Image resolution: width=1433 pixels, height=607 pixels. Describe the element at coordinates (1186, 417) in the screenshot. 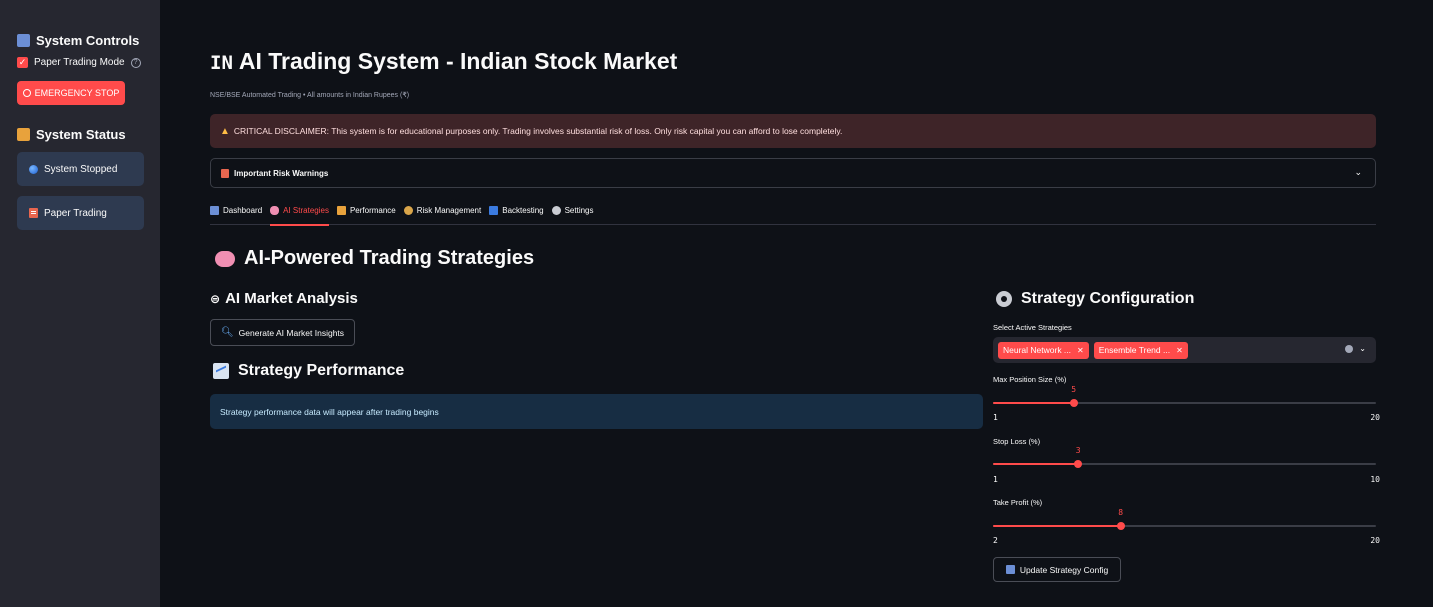

I see `max-position-range: 1 20` at that location.